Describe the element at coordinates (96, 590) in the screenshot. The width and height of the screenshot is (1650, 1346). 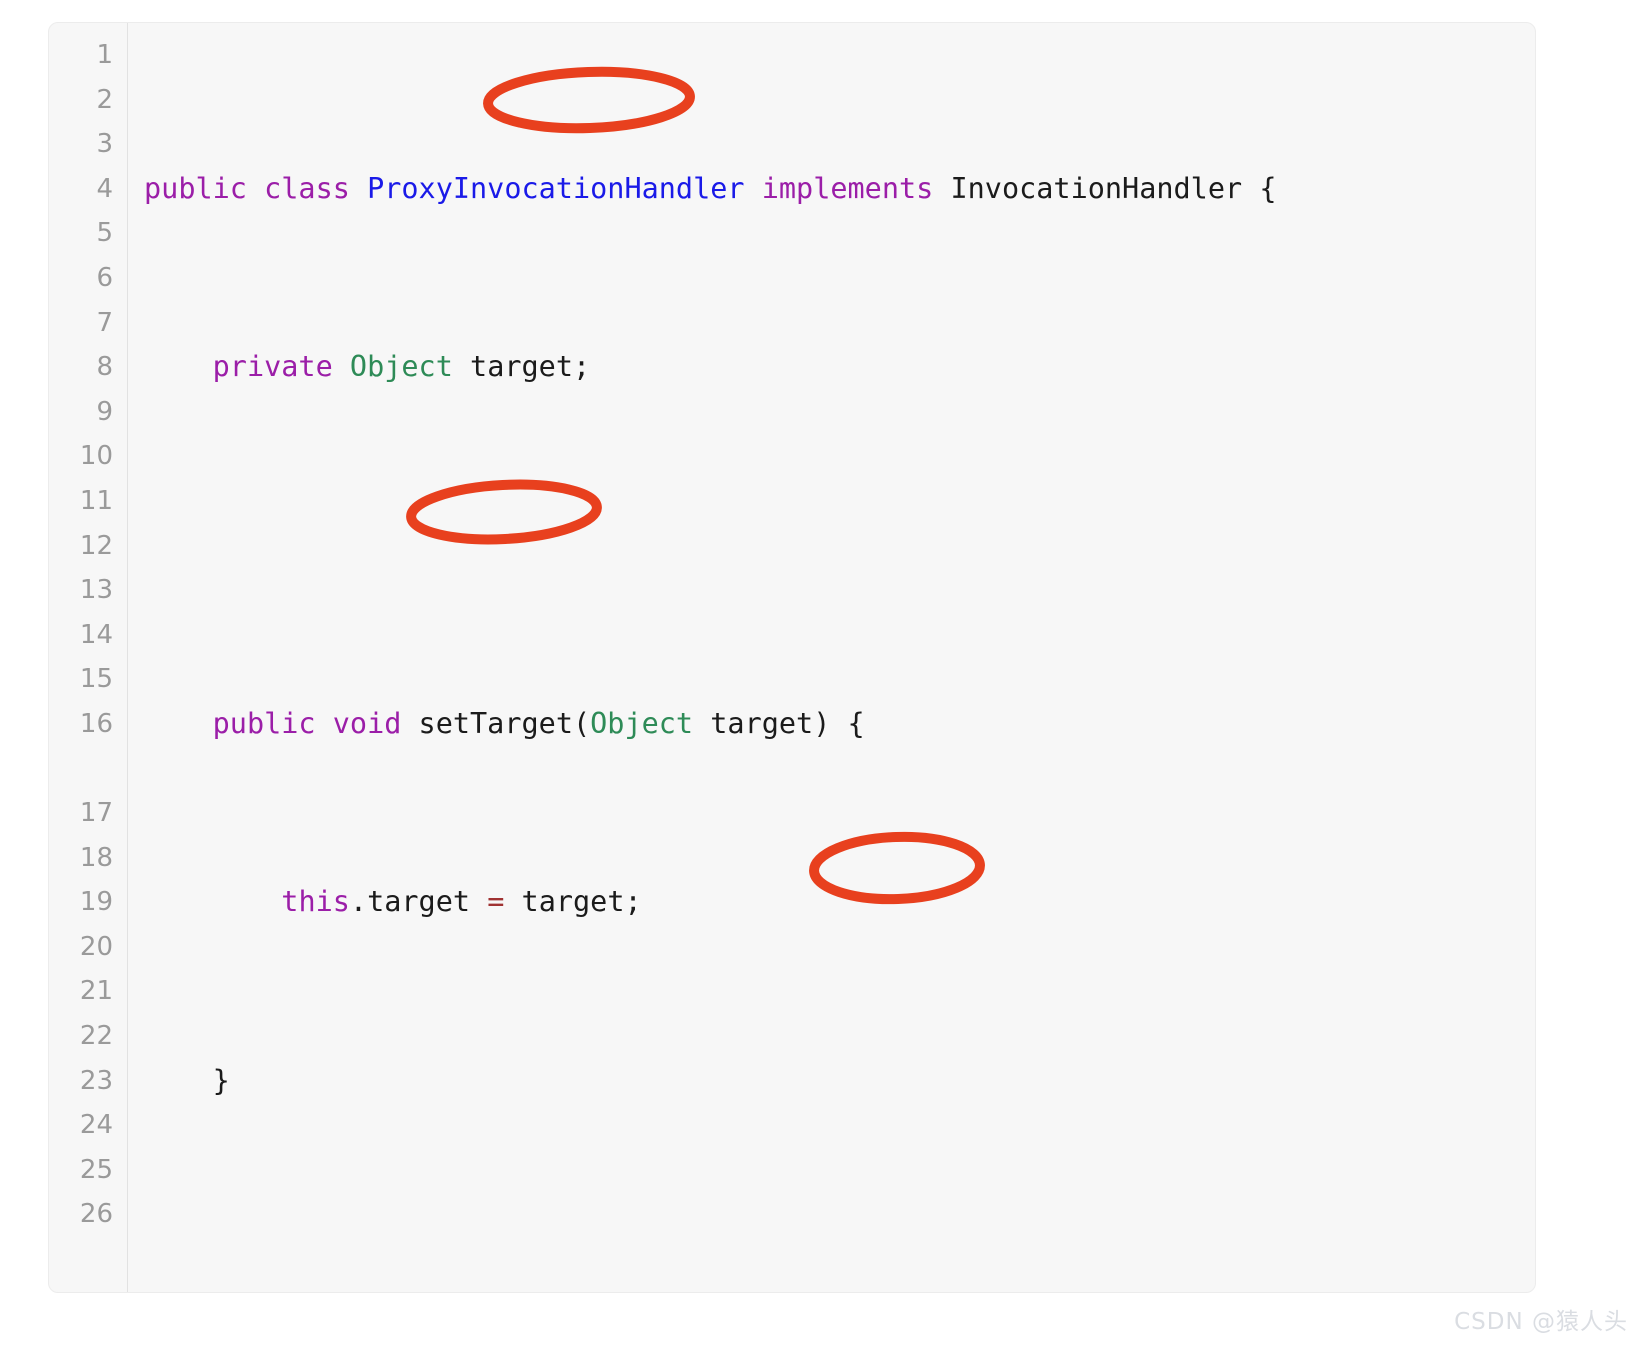
I see `line-number: 13` at that location.